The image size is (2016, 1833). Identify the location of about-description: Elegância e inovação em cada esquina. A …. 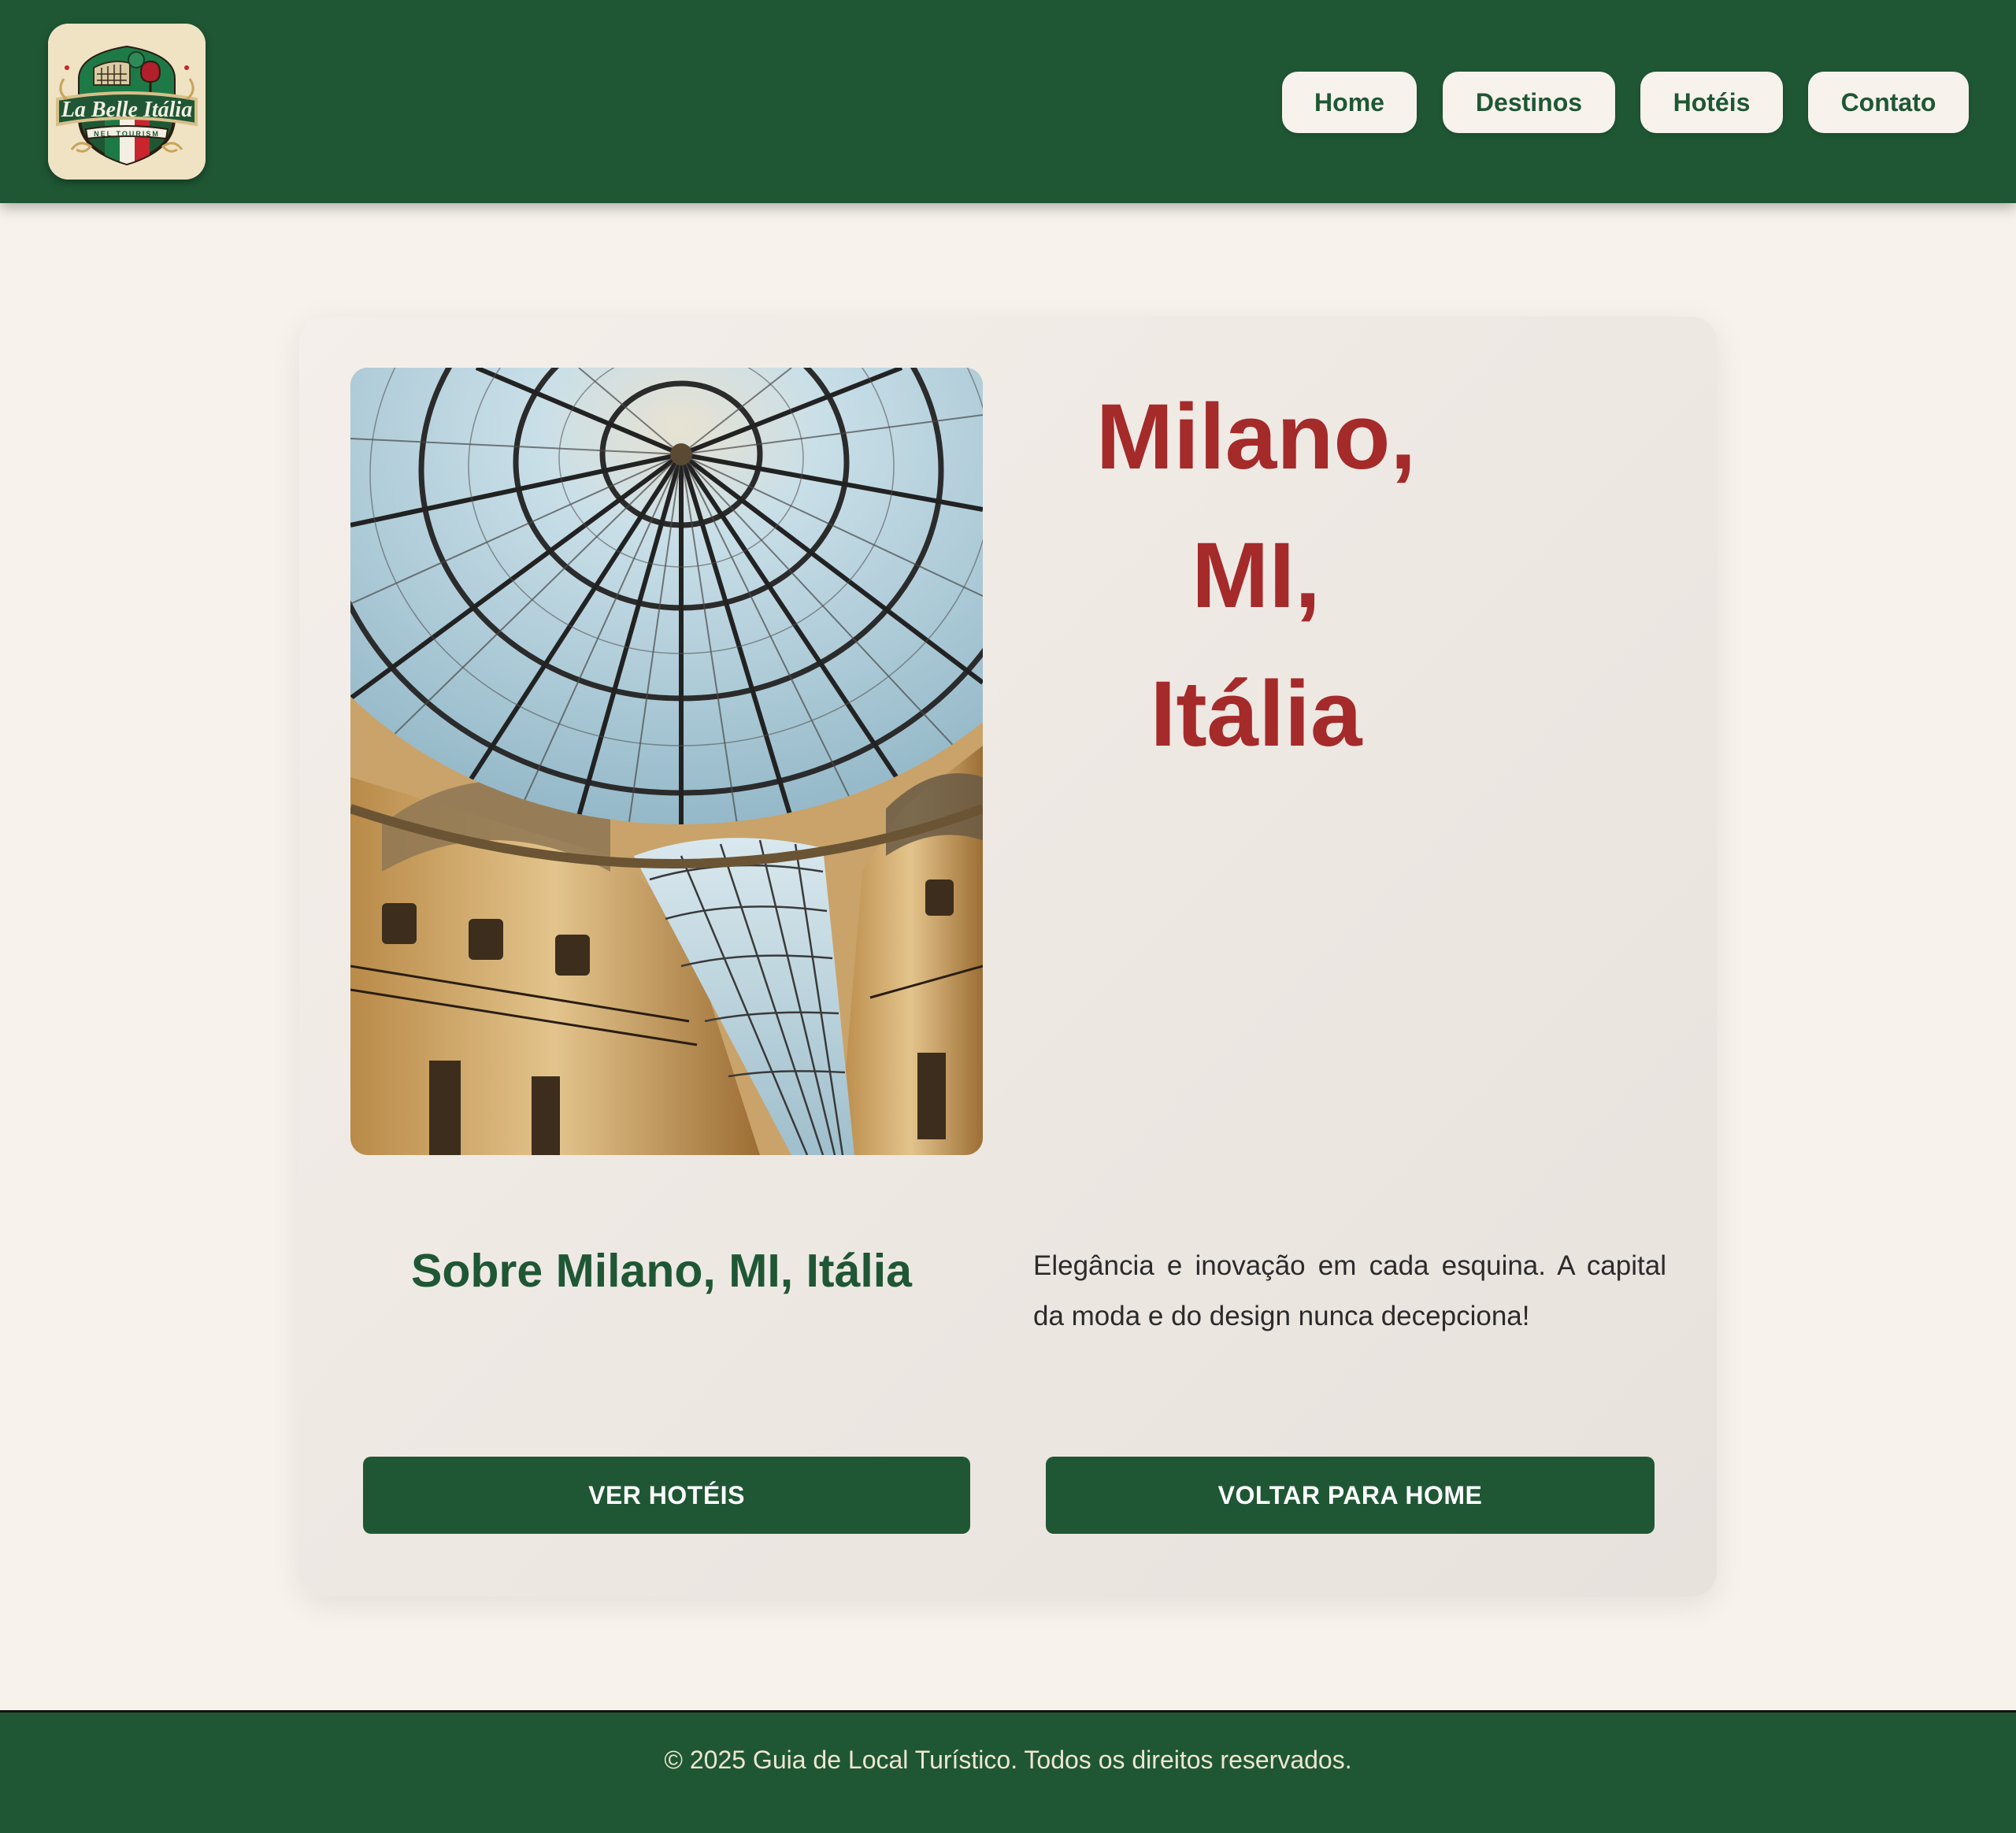
(1349, 1290).